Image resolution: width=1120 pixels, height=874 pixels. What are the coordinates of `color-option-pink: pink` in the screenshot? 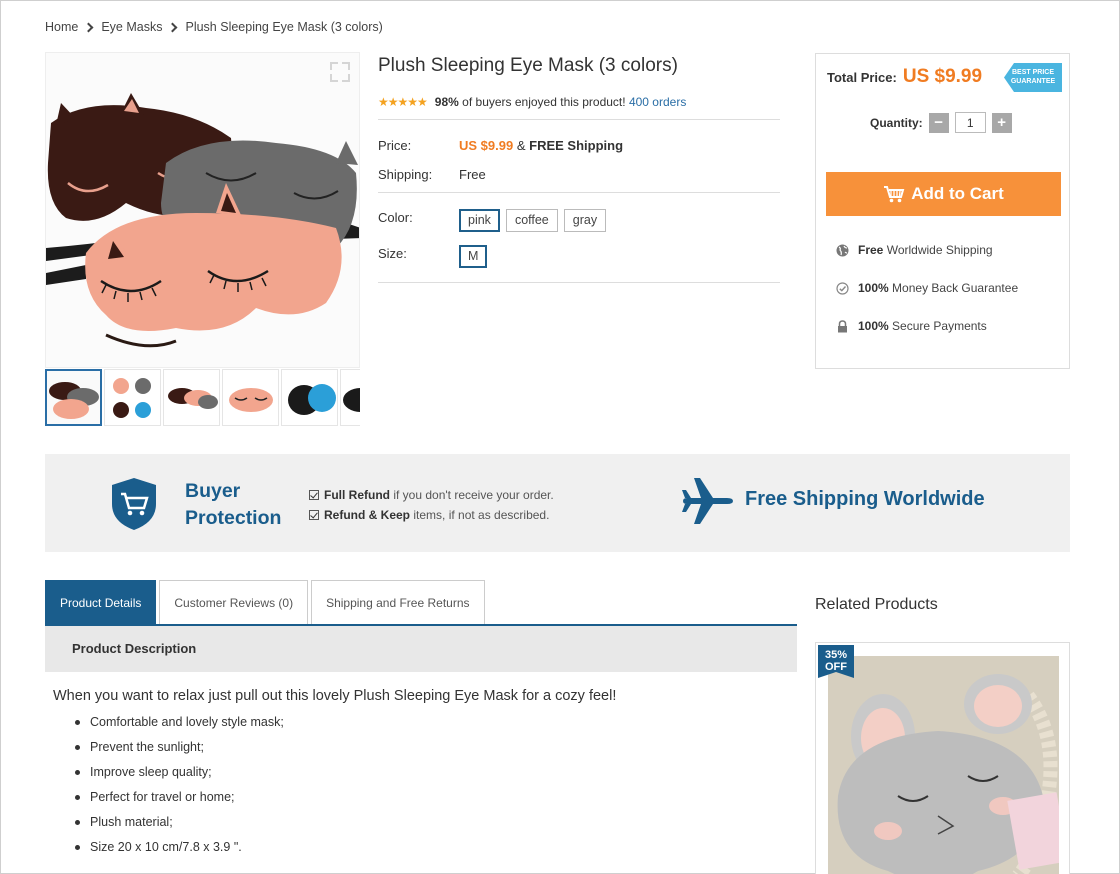 It's located at (479, 220).